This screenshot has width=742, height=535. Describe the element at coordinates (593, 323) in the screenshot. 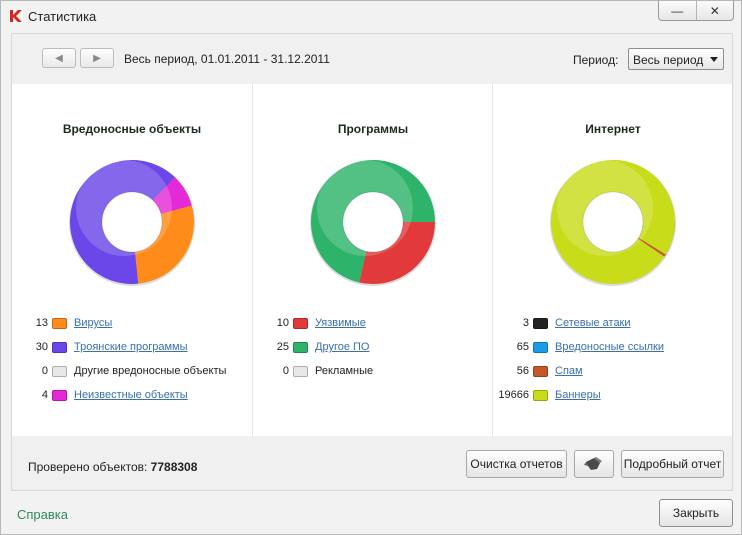

I see `legend-link: Сетевые атаки` at that location.